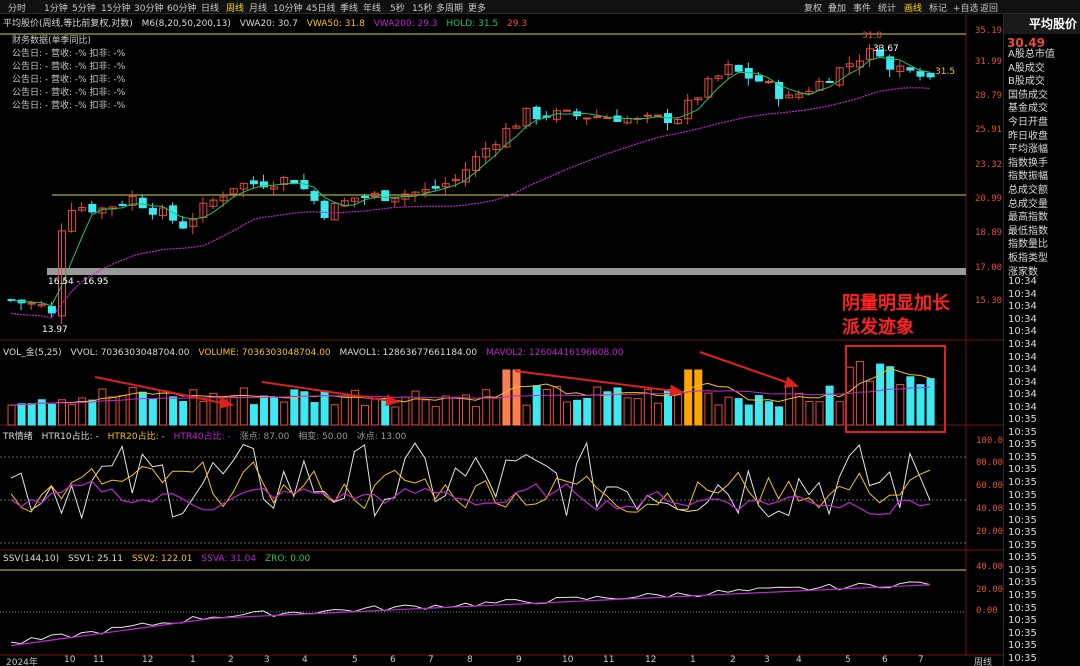 The image size is (1080, 666). I want to click on x-tick: 1, so click(693, 660).